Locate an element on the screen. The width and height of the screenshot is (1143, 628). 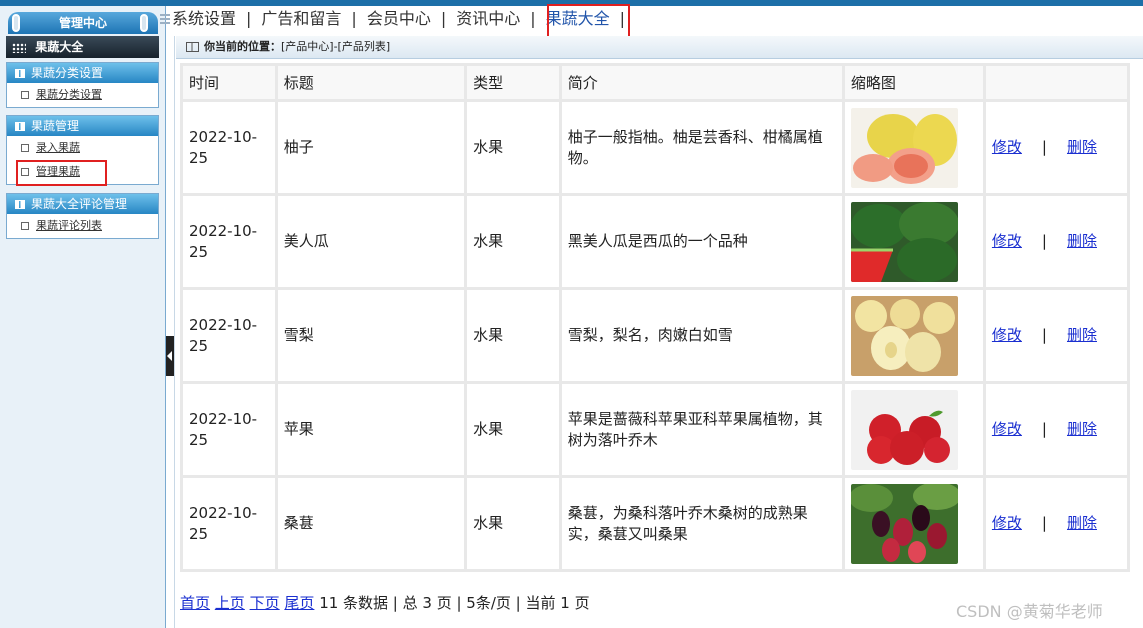
sidebar-item: 果蔬分类设置 is located at coordinates (82, 95).